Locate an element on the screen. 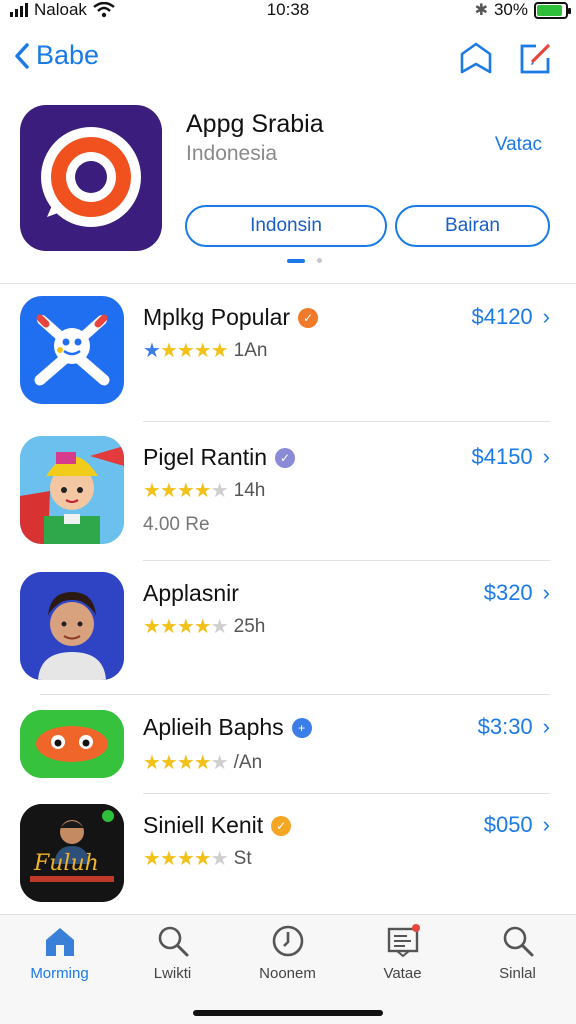 Image resolution: width=576 pixels, height=1024 pixels. price-button: $050 › is located at coordinates (517, 825).